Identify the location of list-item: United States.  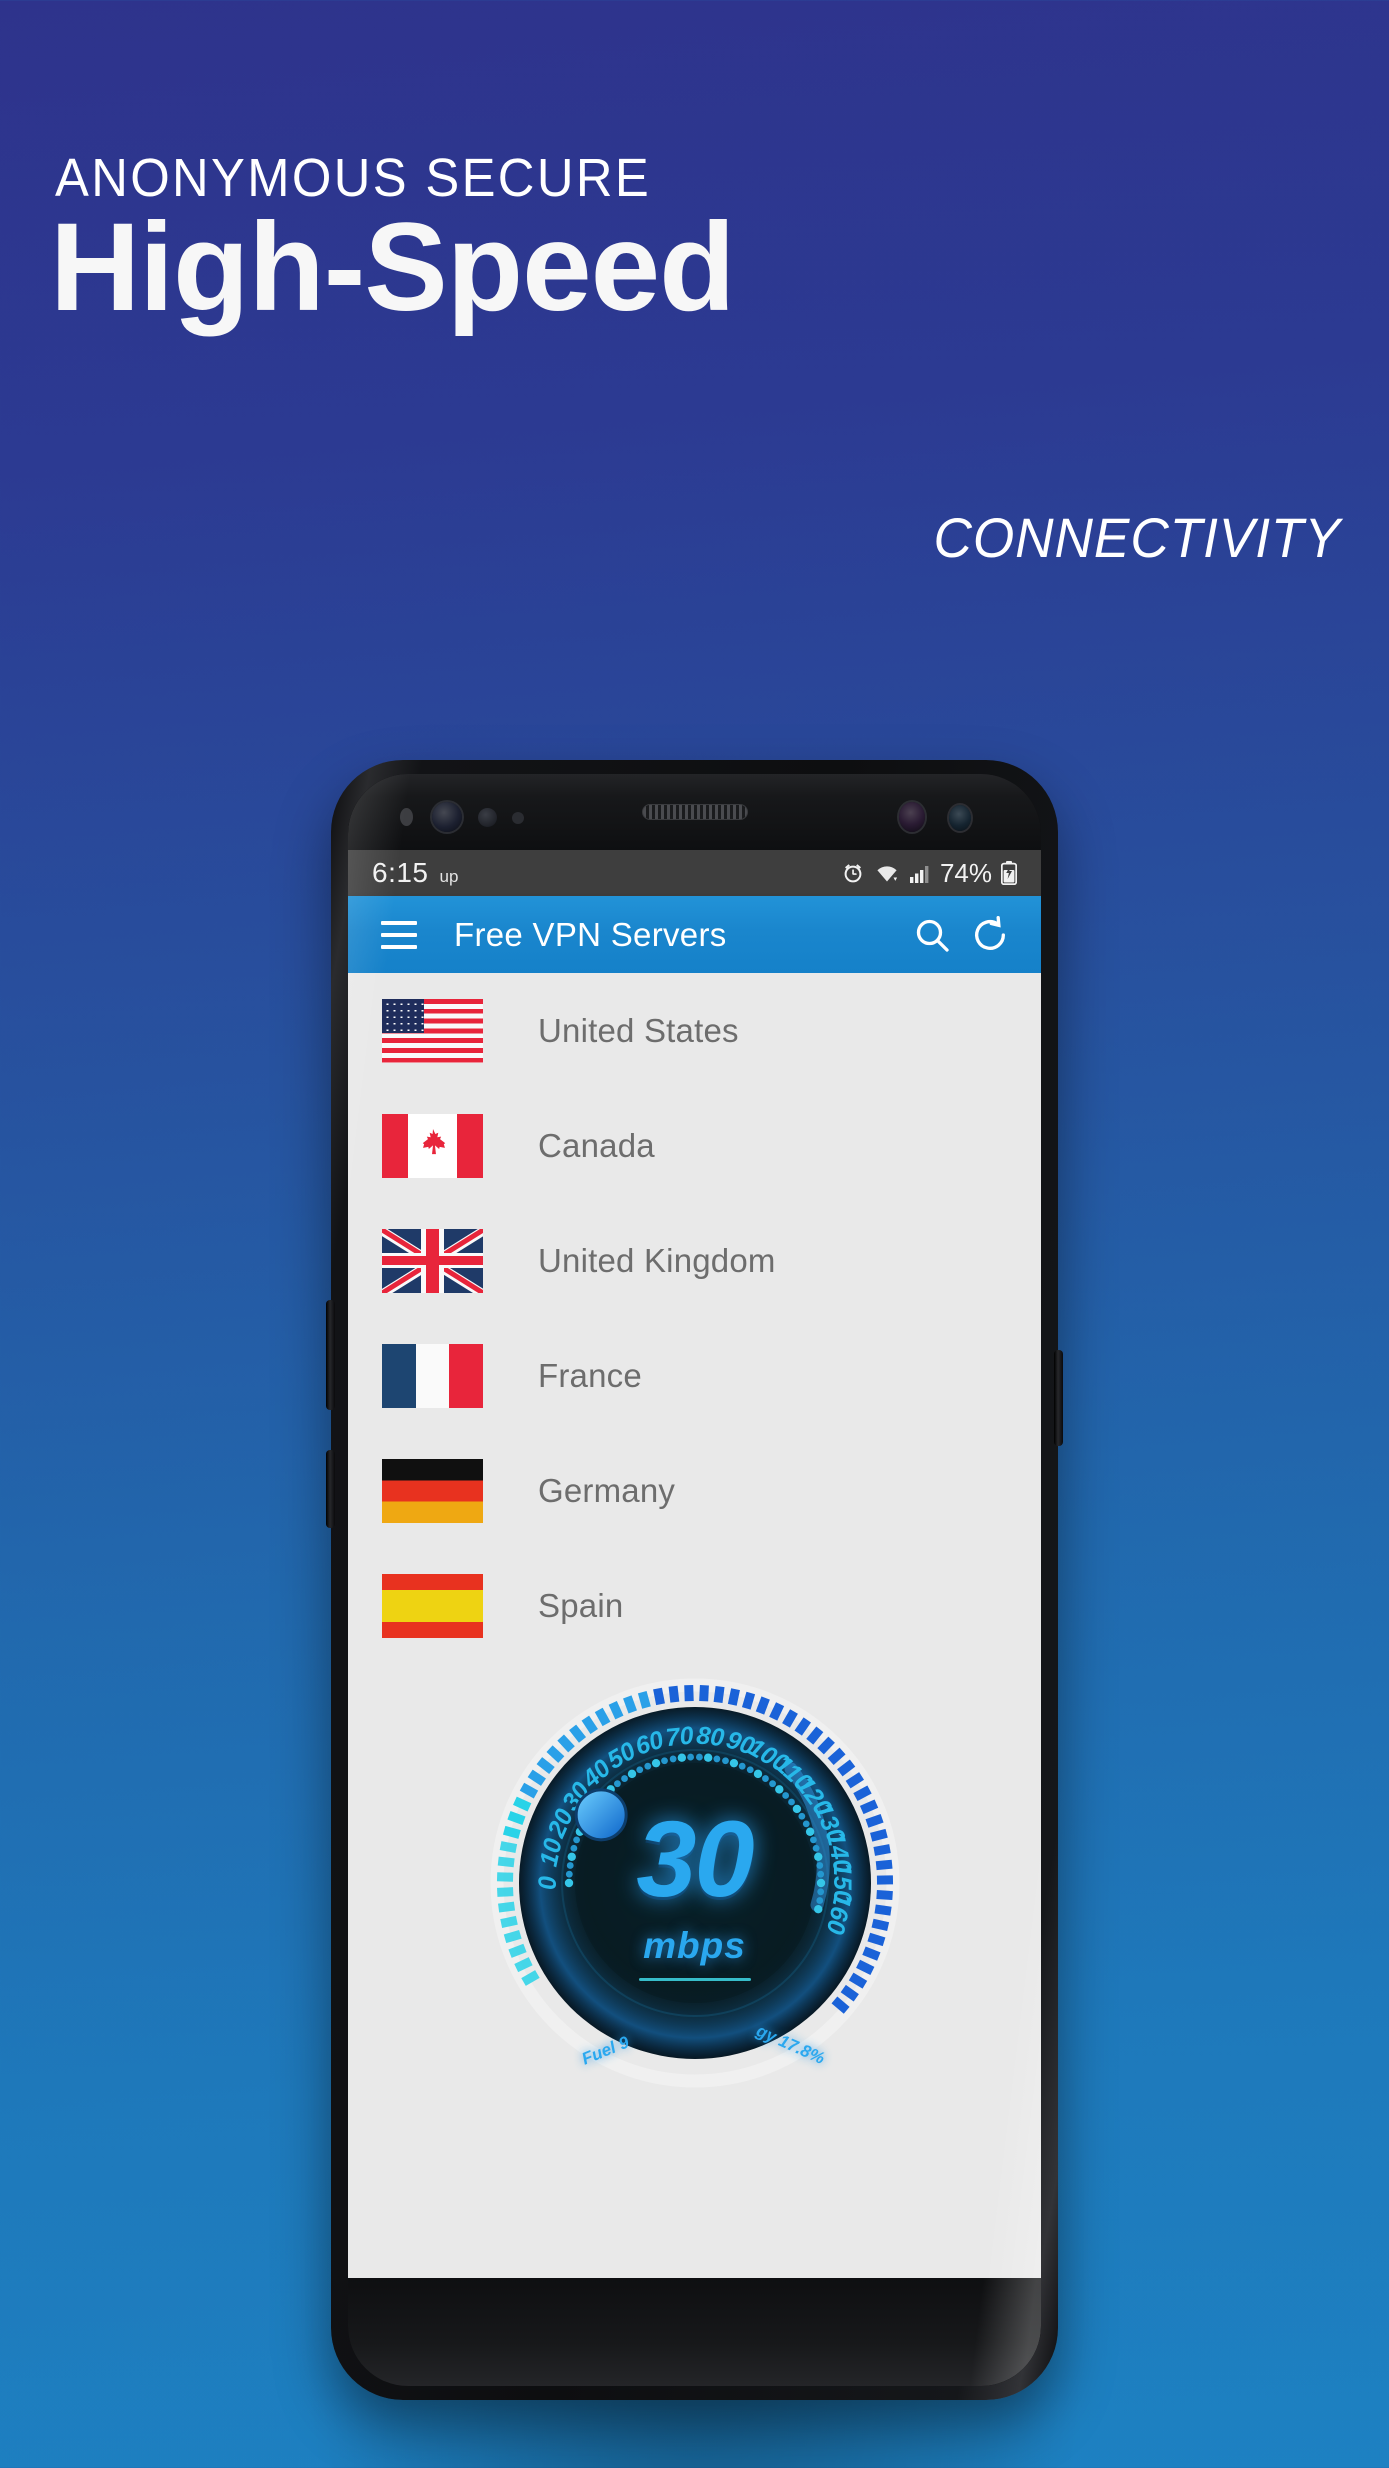
(694, 1030).